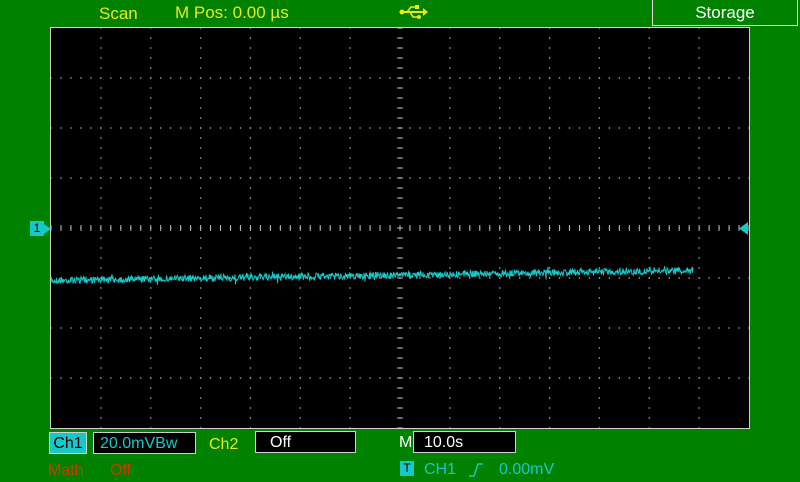  I want to click on trigger-icon: T, so click(407, 468).